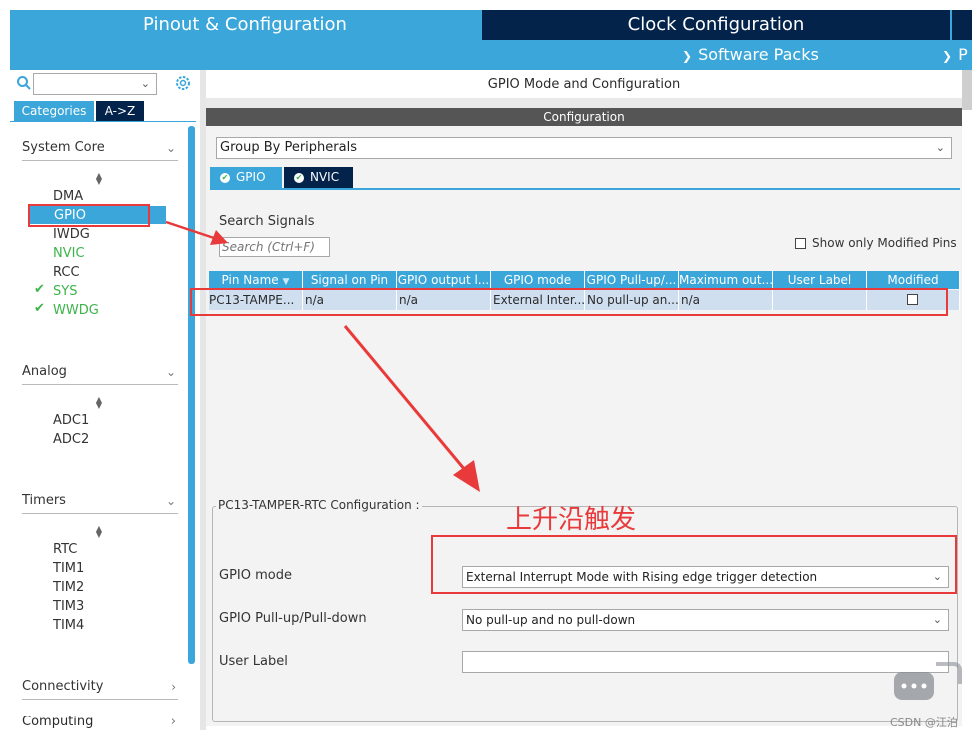 This screenshot has height=737, width=972. What do you see at coordinates (466, 476) in the screenshot?
I see `annotation-arrowhead-long` at bounding box center [466, 476].